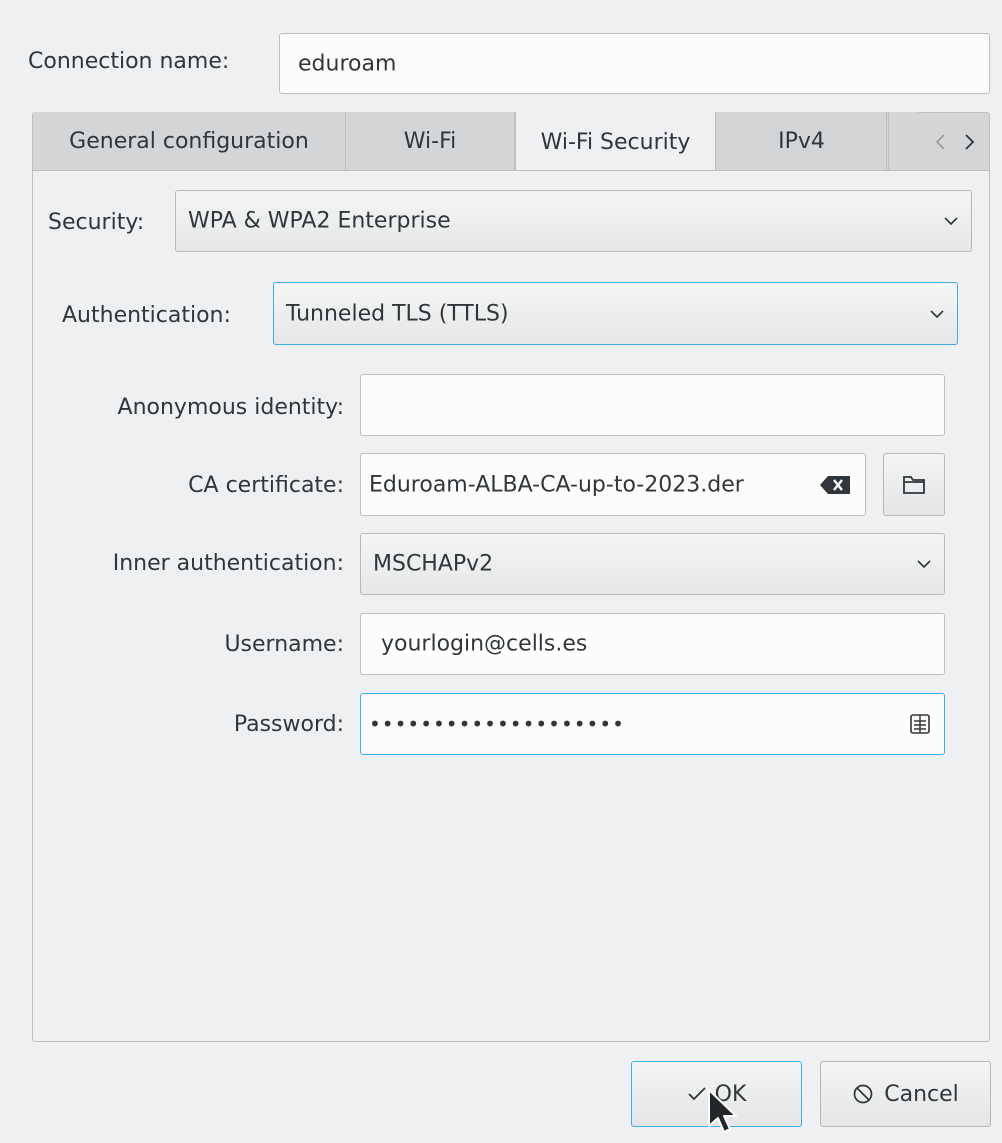 The width and height of the screenshot is (1002, 1143). I want to click on clear-text-icon, so click(835, 485).